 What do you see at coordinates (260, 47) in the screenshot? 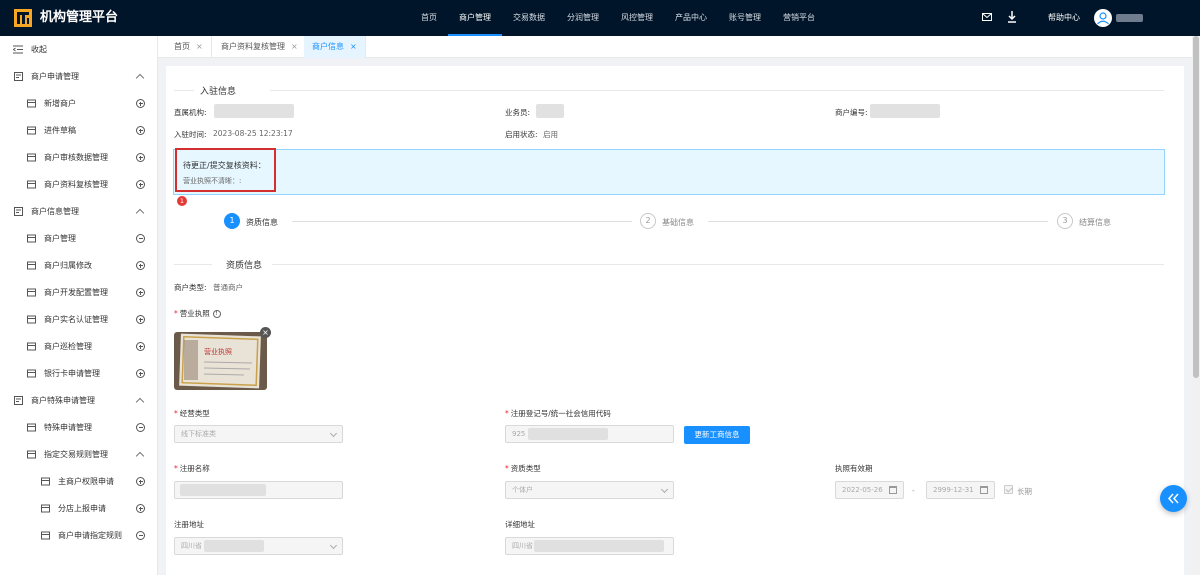
I see `tab-merchant-review: 商户资料复核管理 ×` at bounding box center [260, 47].